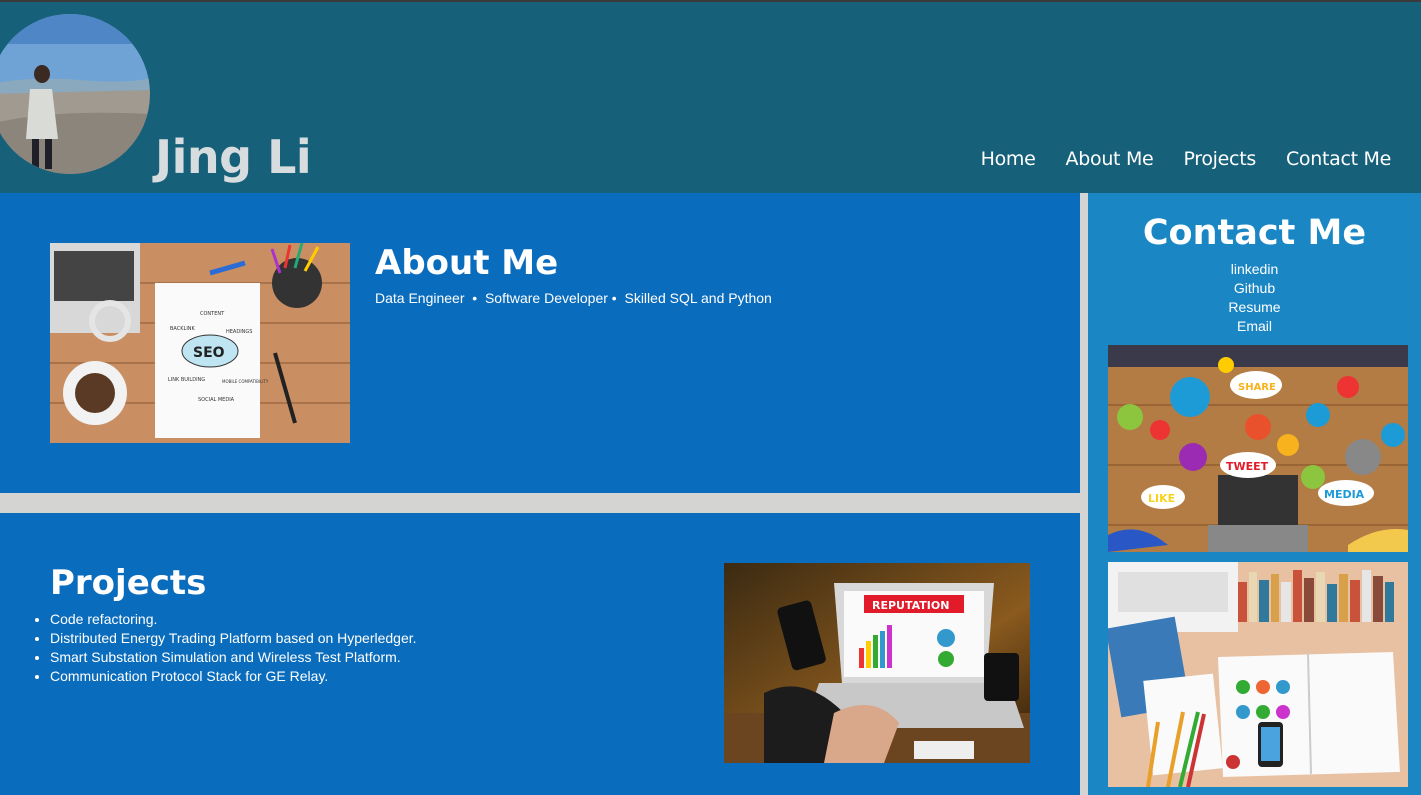 This screenshot has width=1421, height=795. What do you see at coordinates (212, 314) in the screenshot?
I see `seo-content-label: CONTENT` at bounding box center [212, 314].